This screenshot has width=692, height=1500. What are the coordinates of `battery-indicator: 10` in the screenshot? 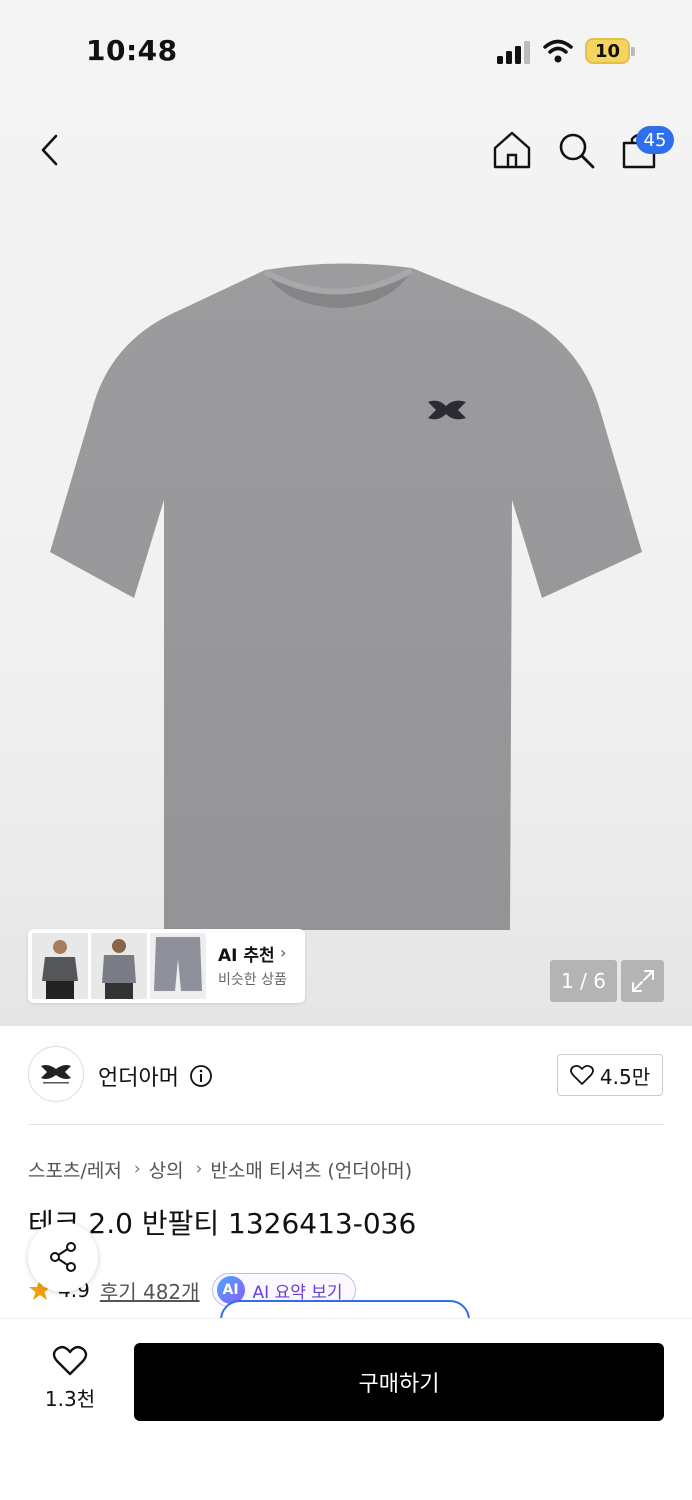 It's located at (610, 51).